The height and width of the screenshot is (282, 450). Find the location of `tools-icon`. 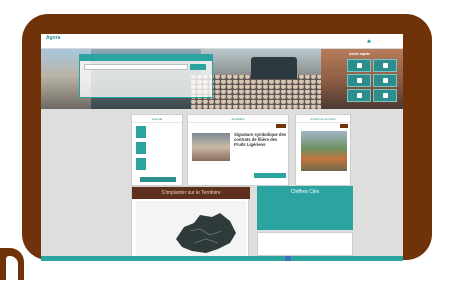

tools-icon is located at coordinates (385, 65).